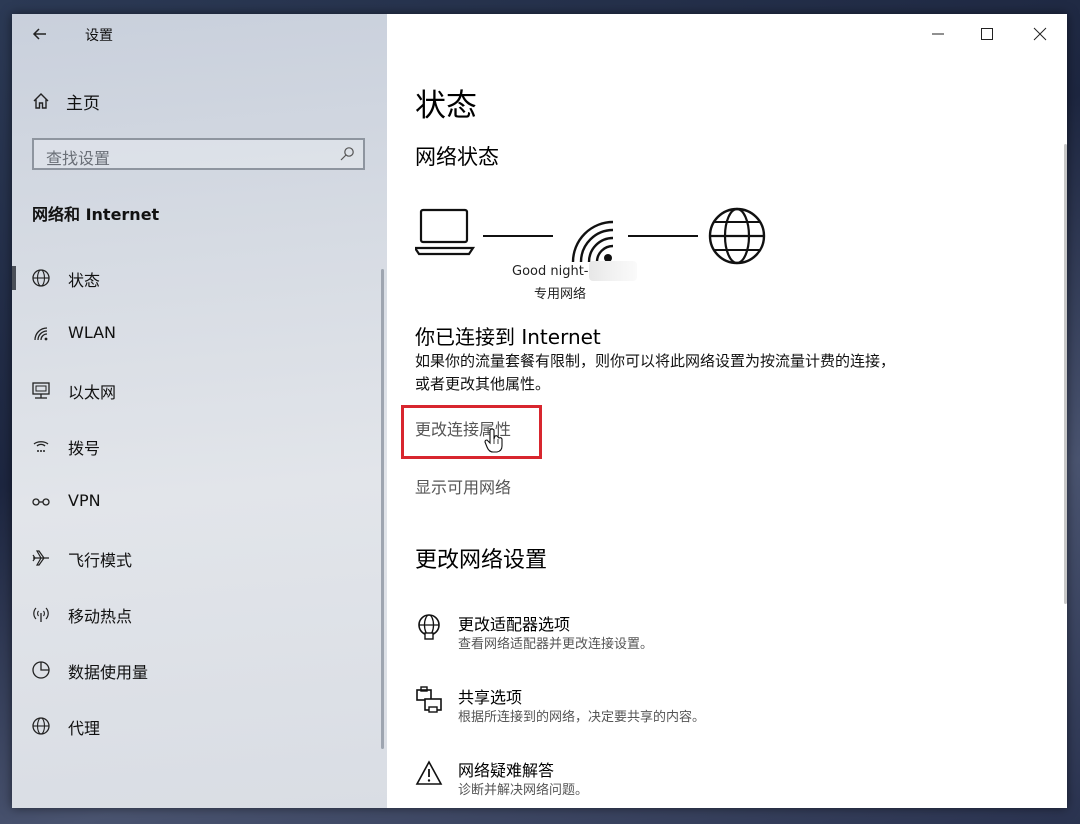 The width and height of the screenshot is (1080, 824). Describe the element at coordinates (592, 241) in the screenshot. I see `wifi-signal-icon` at that location.